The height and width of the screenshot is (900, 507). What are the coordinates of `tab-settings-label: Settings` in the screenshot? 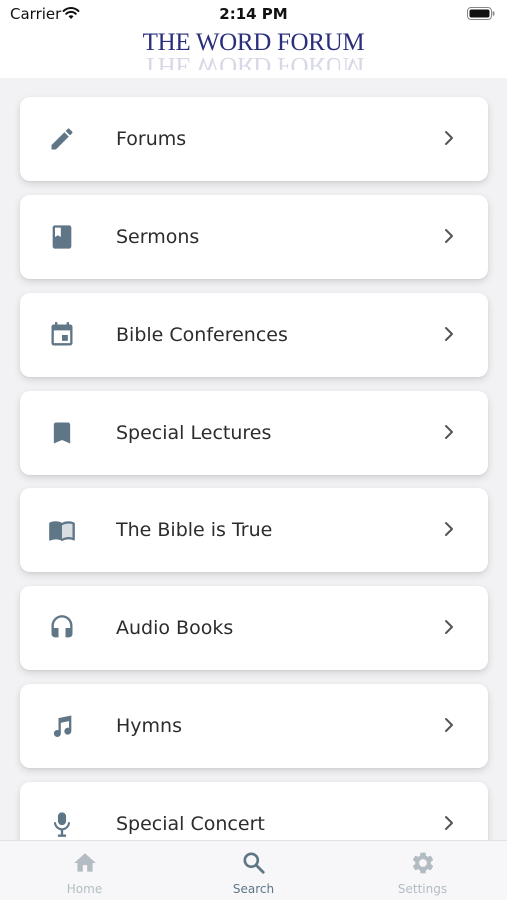 It's located at (422, 889).